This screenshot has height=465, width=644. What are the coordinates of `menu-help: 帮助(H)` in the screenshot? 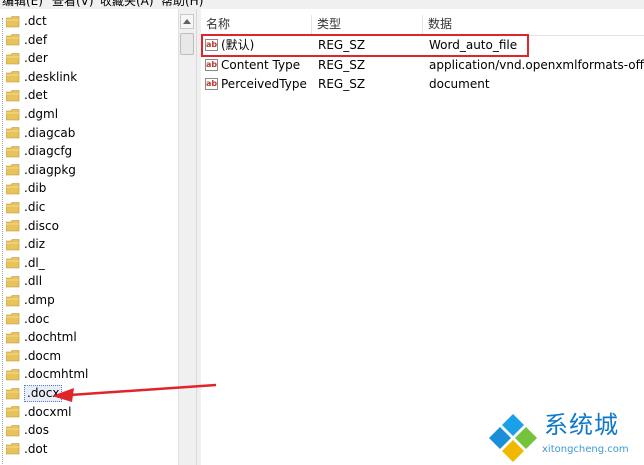 It's located at (182, 4).